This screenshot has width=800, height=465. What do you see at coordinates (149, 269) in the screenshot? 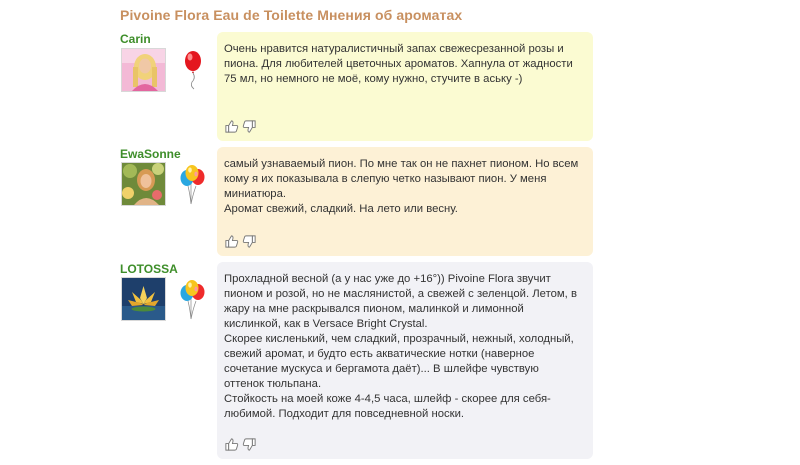
I see `username: LOTOSSA` at bounding box center [149, 269].